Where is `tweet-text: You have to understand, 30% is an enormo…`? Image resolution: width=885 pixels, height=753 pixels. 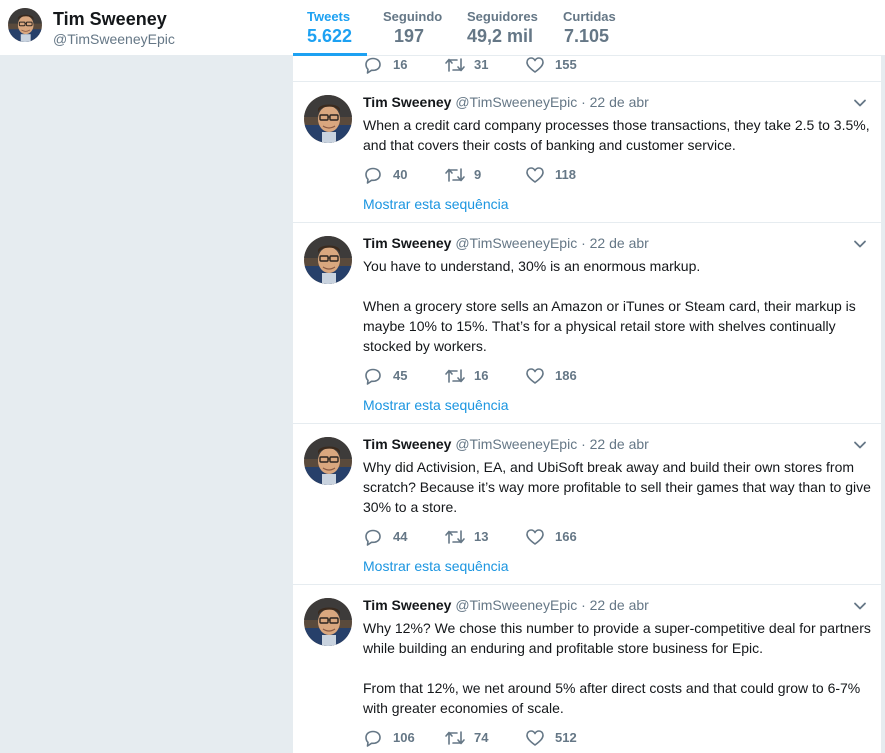
tweet-text: You have to understand, 30% is an enormo… is located at coordinates (618, 306).